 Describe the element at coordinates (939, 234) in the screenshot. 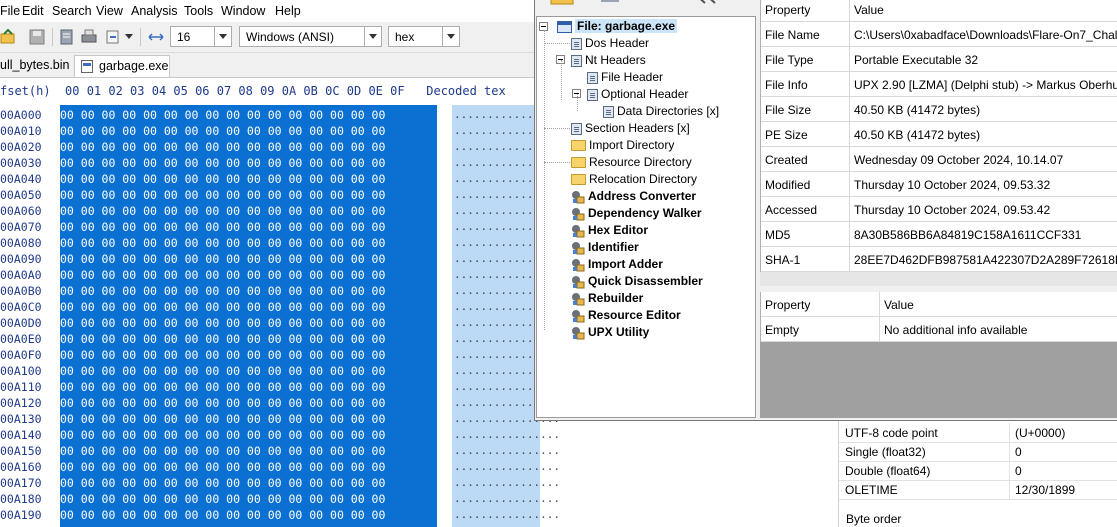

I see `table-row: MD5 8A30B586BB6A84819C158A1611CCF331` at that location.